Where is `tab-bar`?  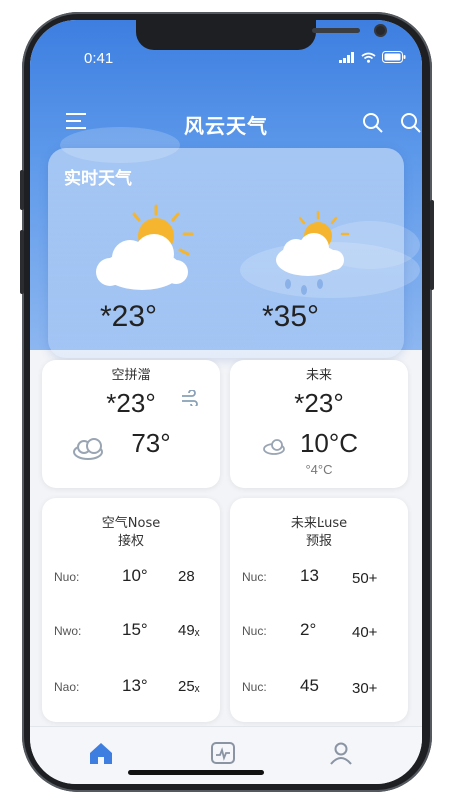
tab-bar is located at coordinates (226, 755).